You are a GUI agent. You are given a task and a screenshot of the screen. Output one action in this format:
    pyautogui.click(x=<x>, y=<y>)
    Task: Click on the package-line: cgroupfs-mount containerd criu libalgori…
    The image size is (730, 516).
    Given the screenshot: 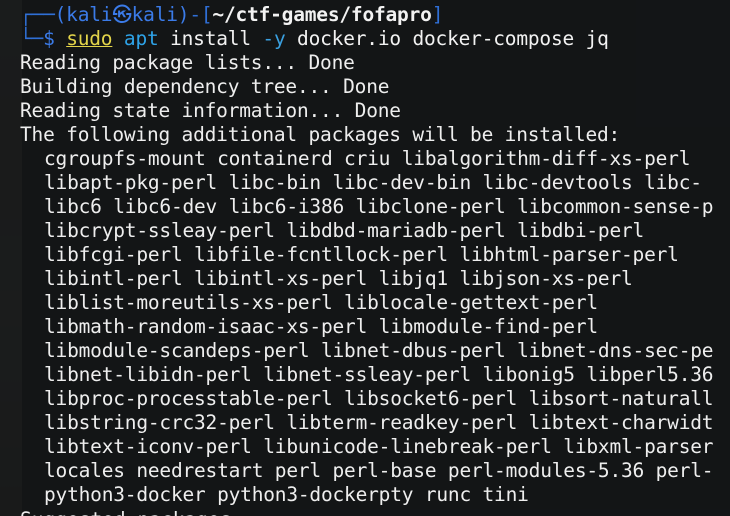 What is the action you would take?
    pyautogui.click(x=367, y=158)
    